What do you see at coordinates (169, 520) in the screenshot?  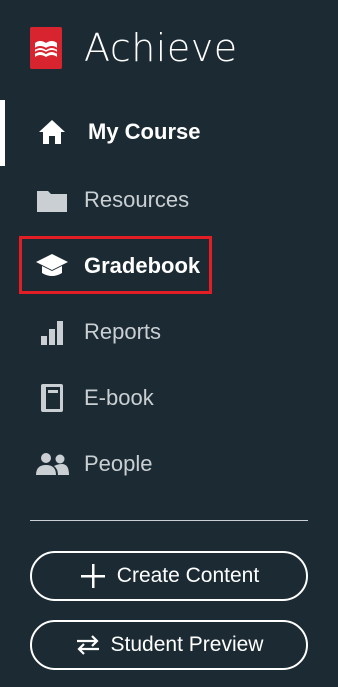 I see `nav-divider` at bounding box center [169, 520].